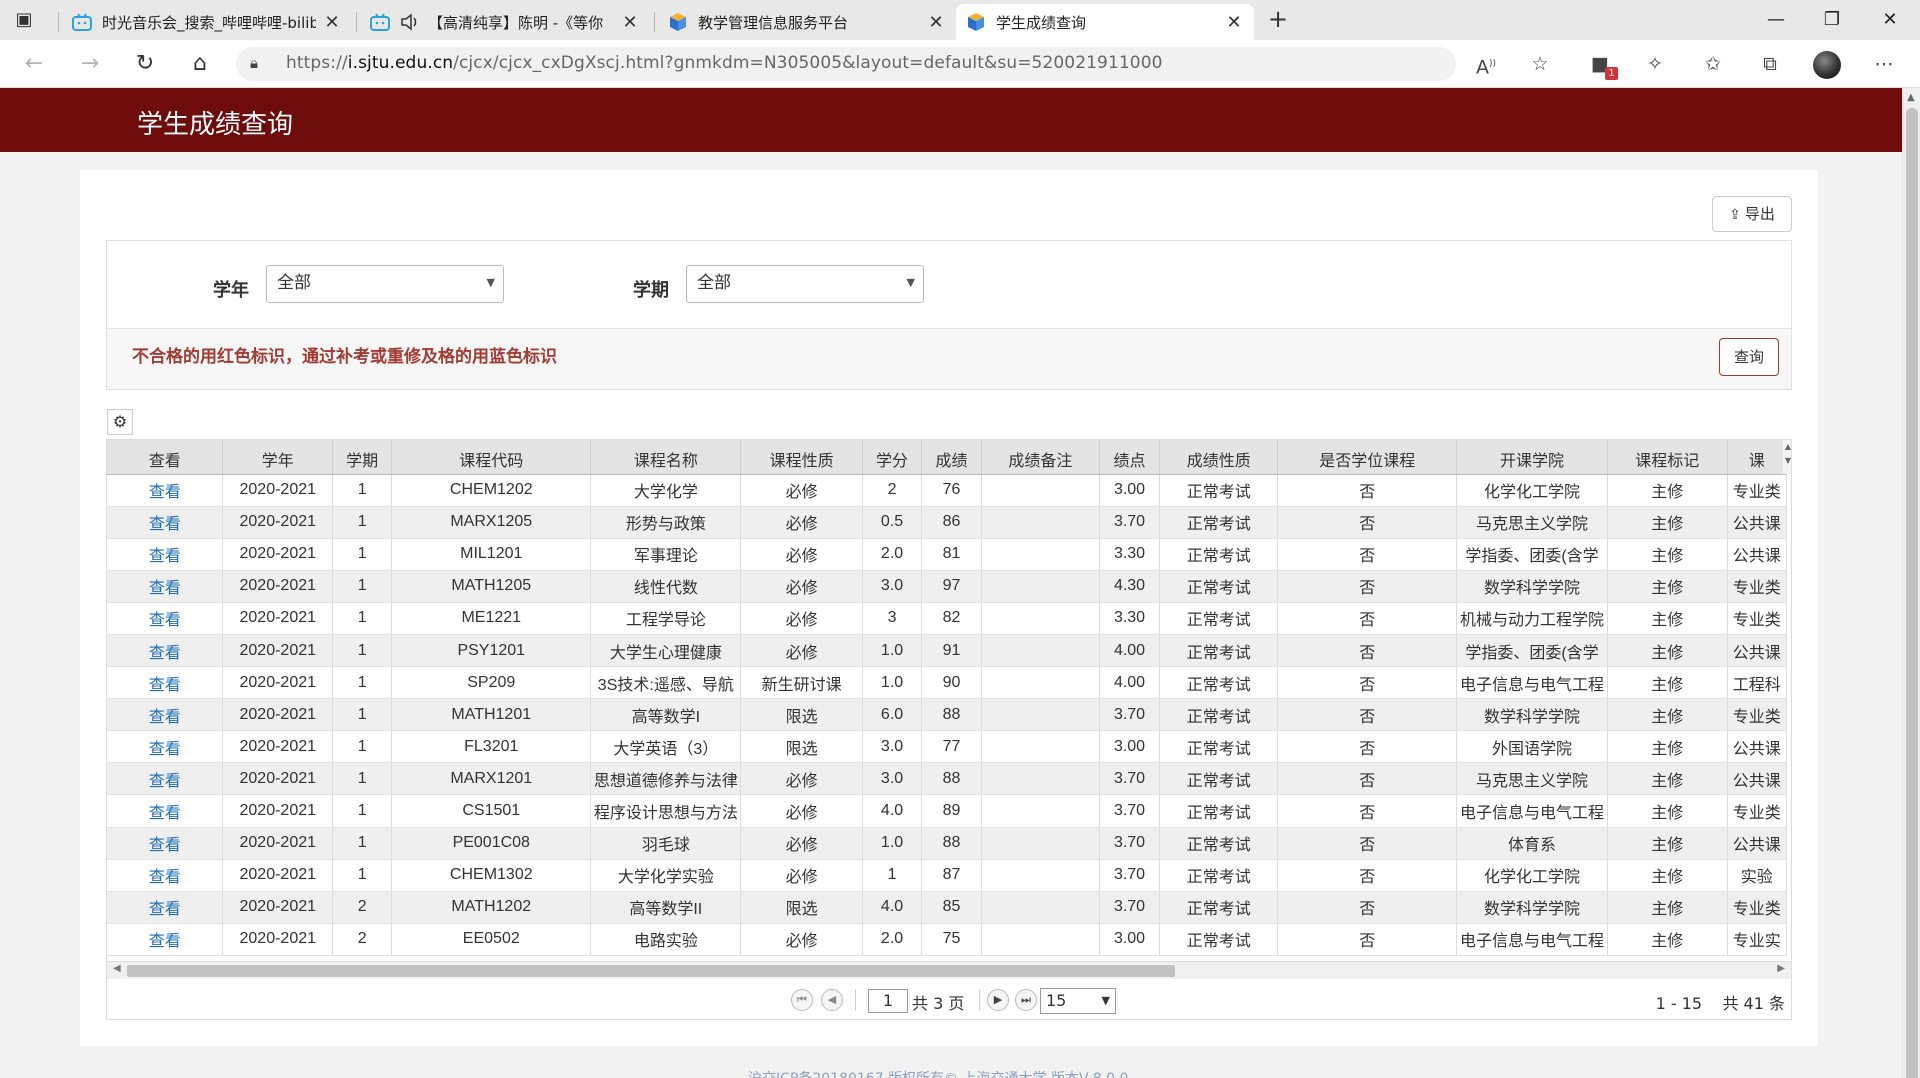 The image size is (1920, 1078). I want to click on query-button: 查询, so click(1749, 357).